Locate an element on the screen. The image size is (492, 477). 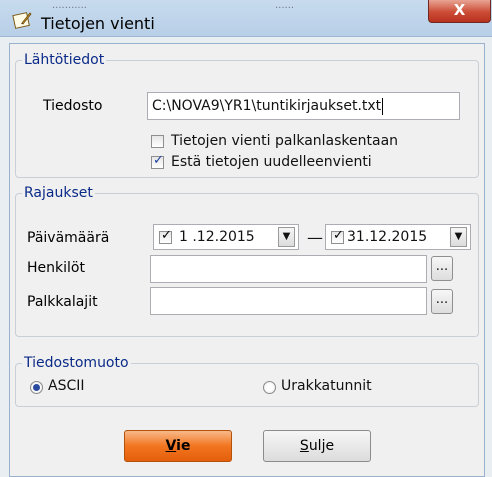
paytypes-label: Palkkalajit is located at coordinates (62, 302).